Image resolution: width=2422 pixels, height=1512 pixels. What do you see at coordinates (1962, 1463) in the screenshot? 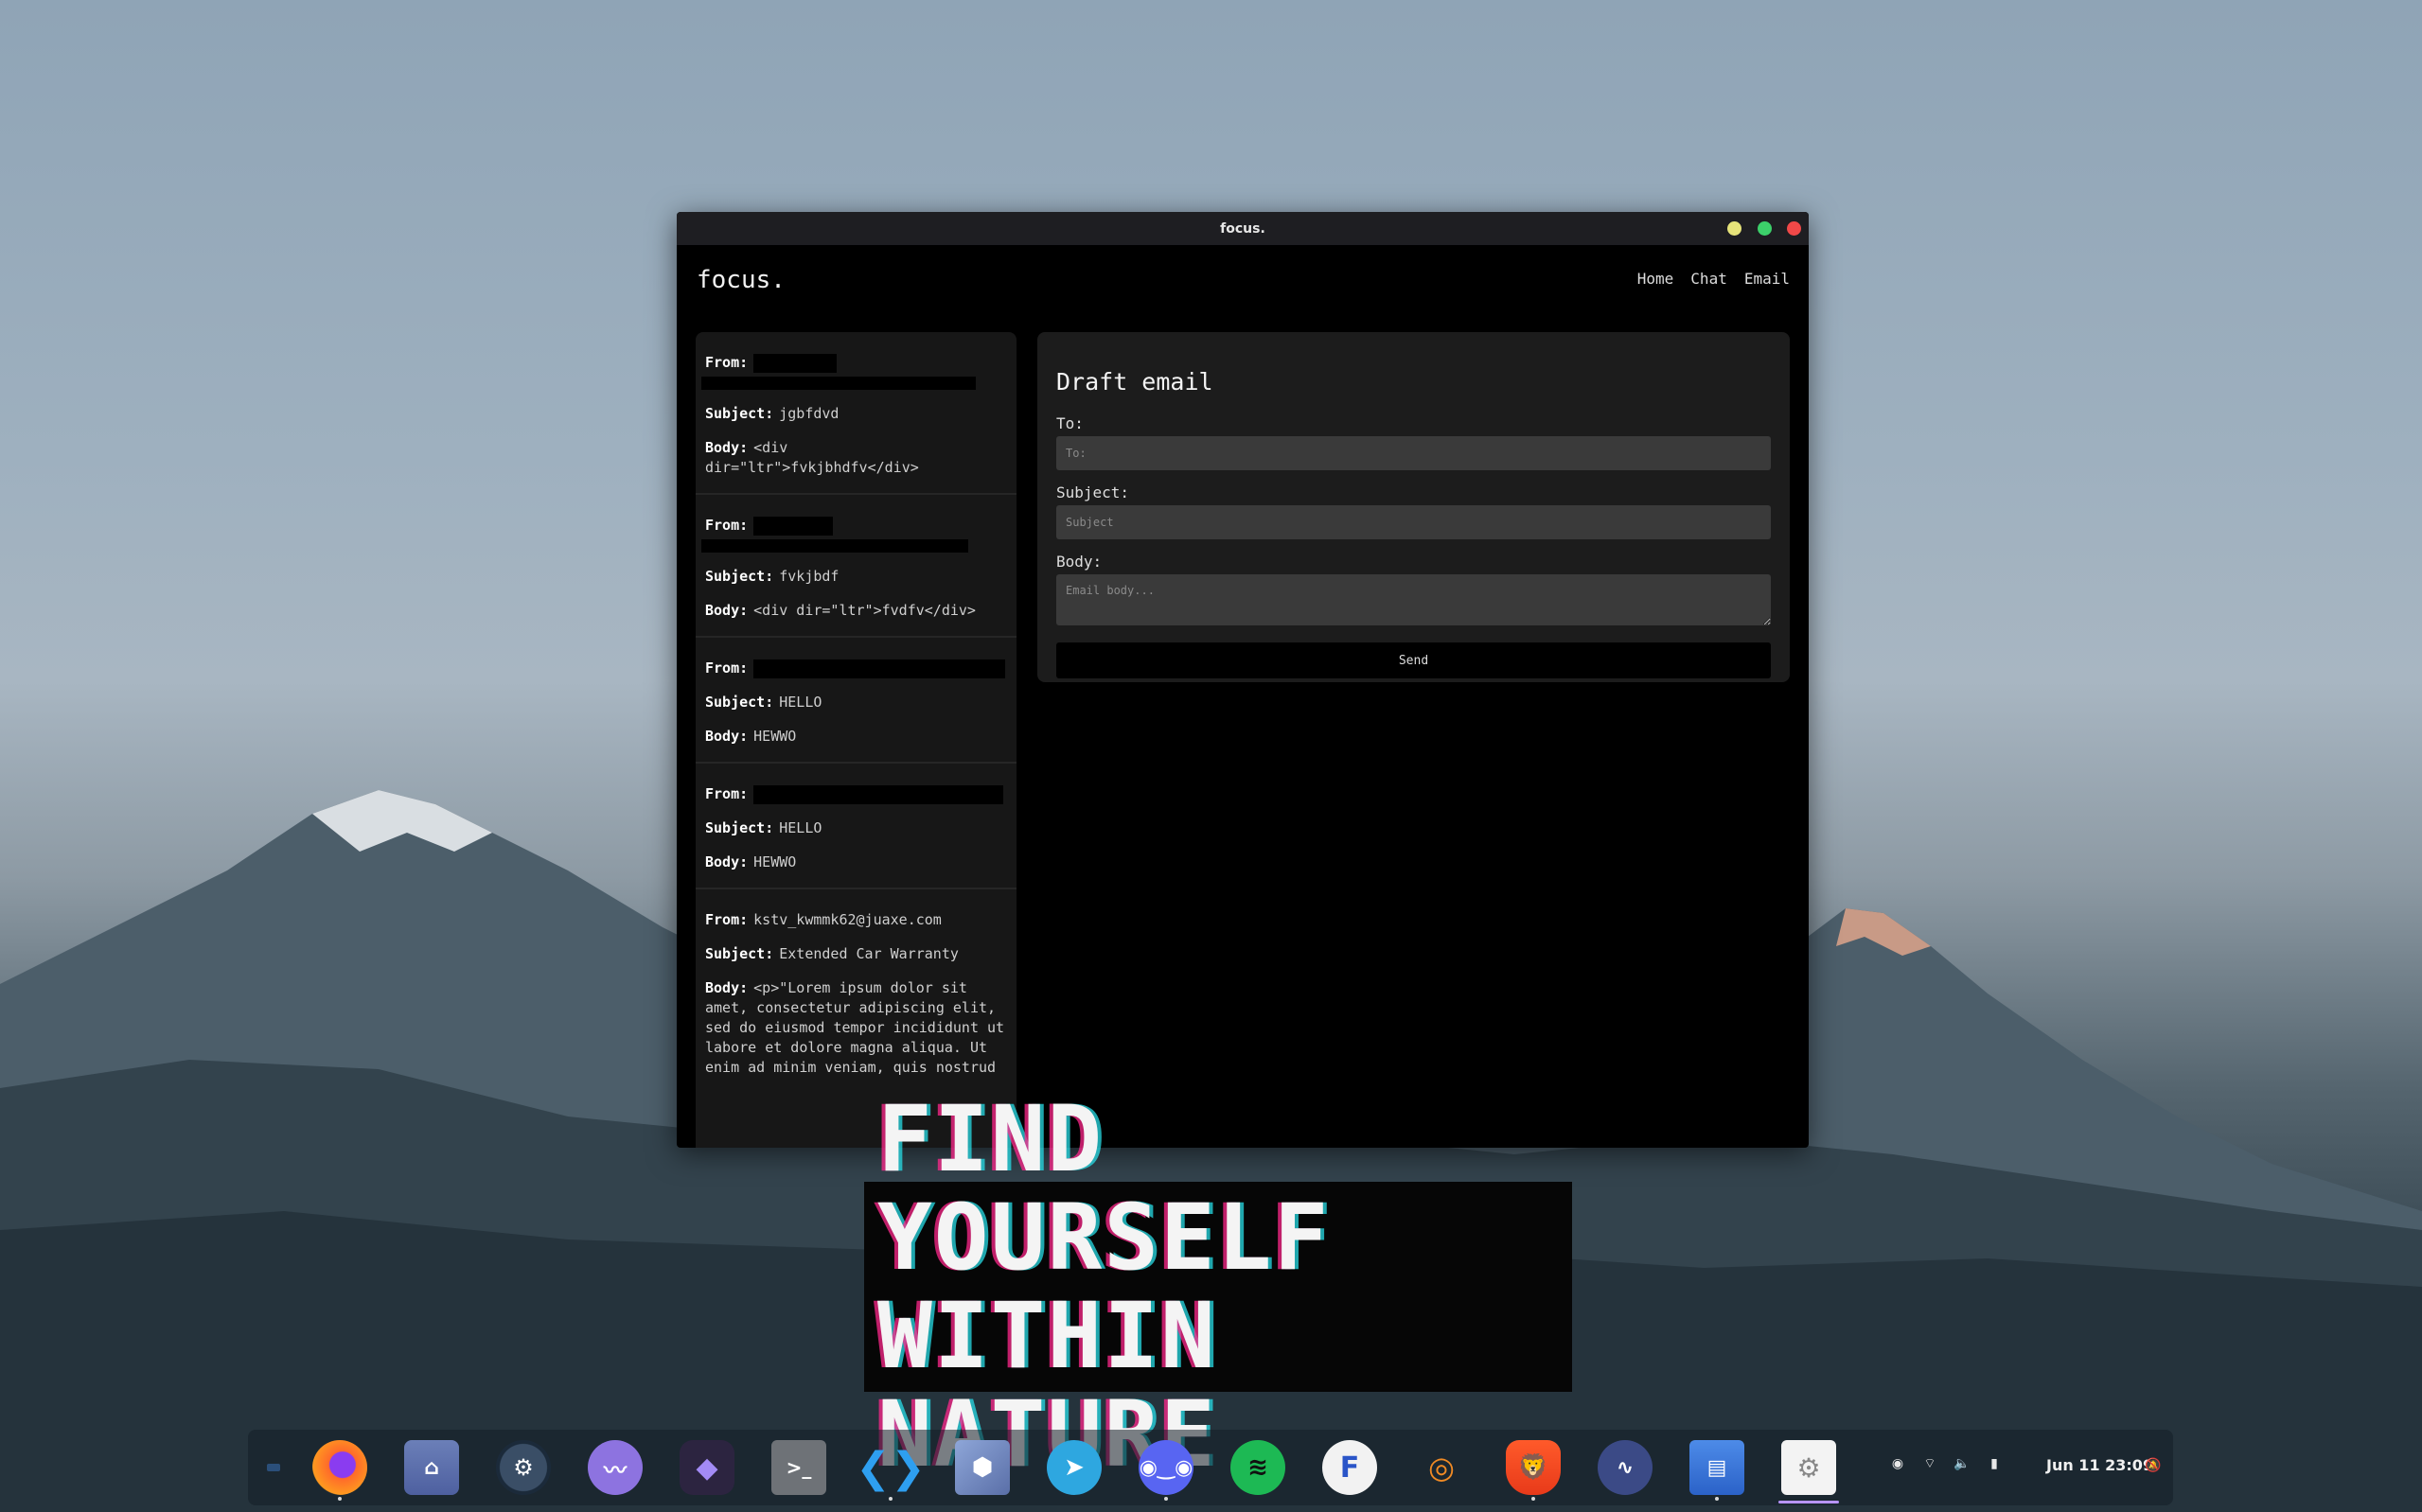
I see `volume-icon: 🔈` at bounding box center [1962, 1463].